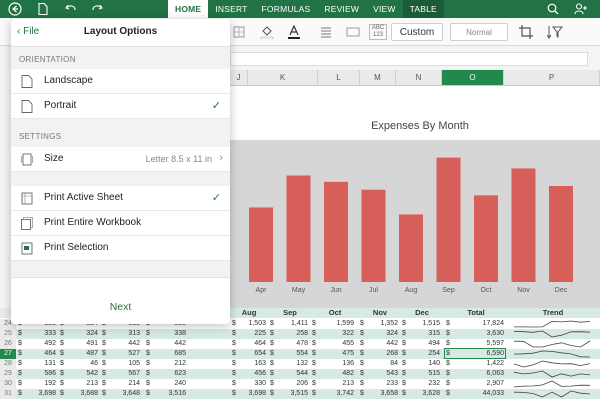 This screenshot has height=400, width=600. Describe the element at coordinates (292, 324) in the screenshot. I see `table-cell: 1,411` at that location.